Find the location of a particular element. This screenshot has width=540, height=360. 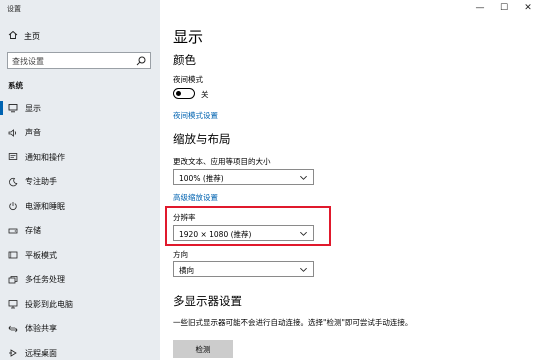

orientation-label: 方向 is located at coordinates (180, 254).